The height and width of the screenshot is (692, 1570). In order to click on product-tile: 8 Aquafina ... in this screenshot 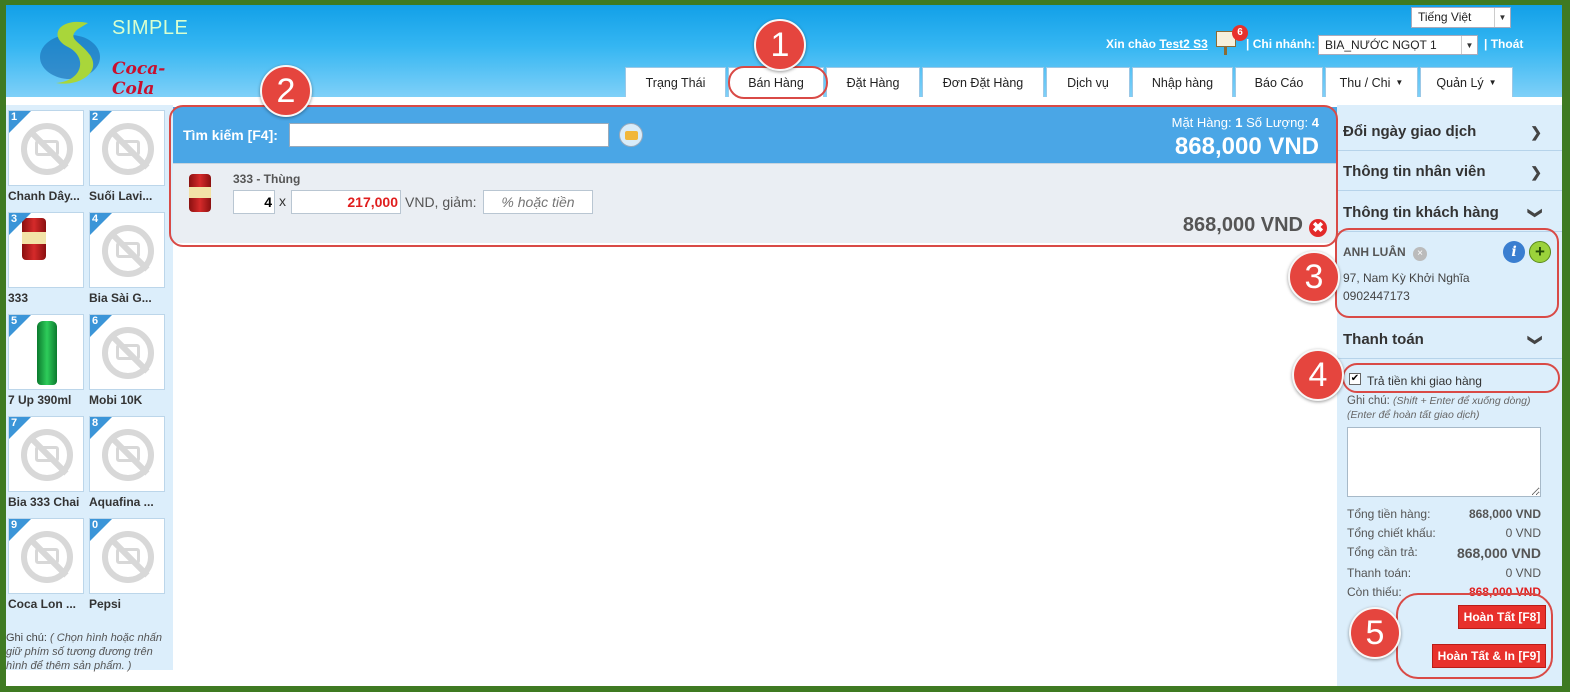, I will do `click(128, 462)`.